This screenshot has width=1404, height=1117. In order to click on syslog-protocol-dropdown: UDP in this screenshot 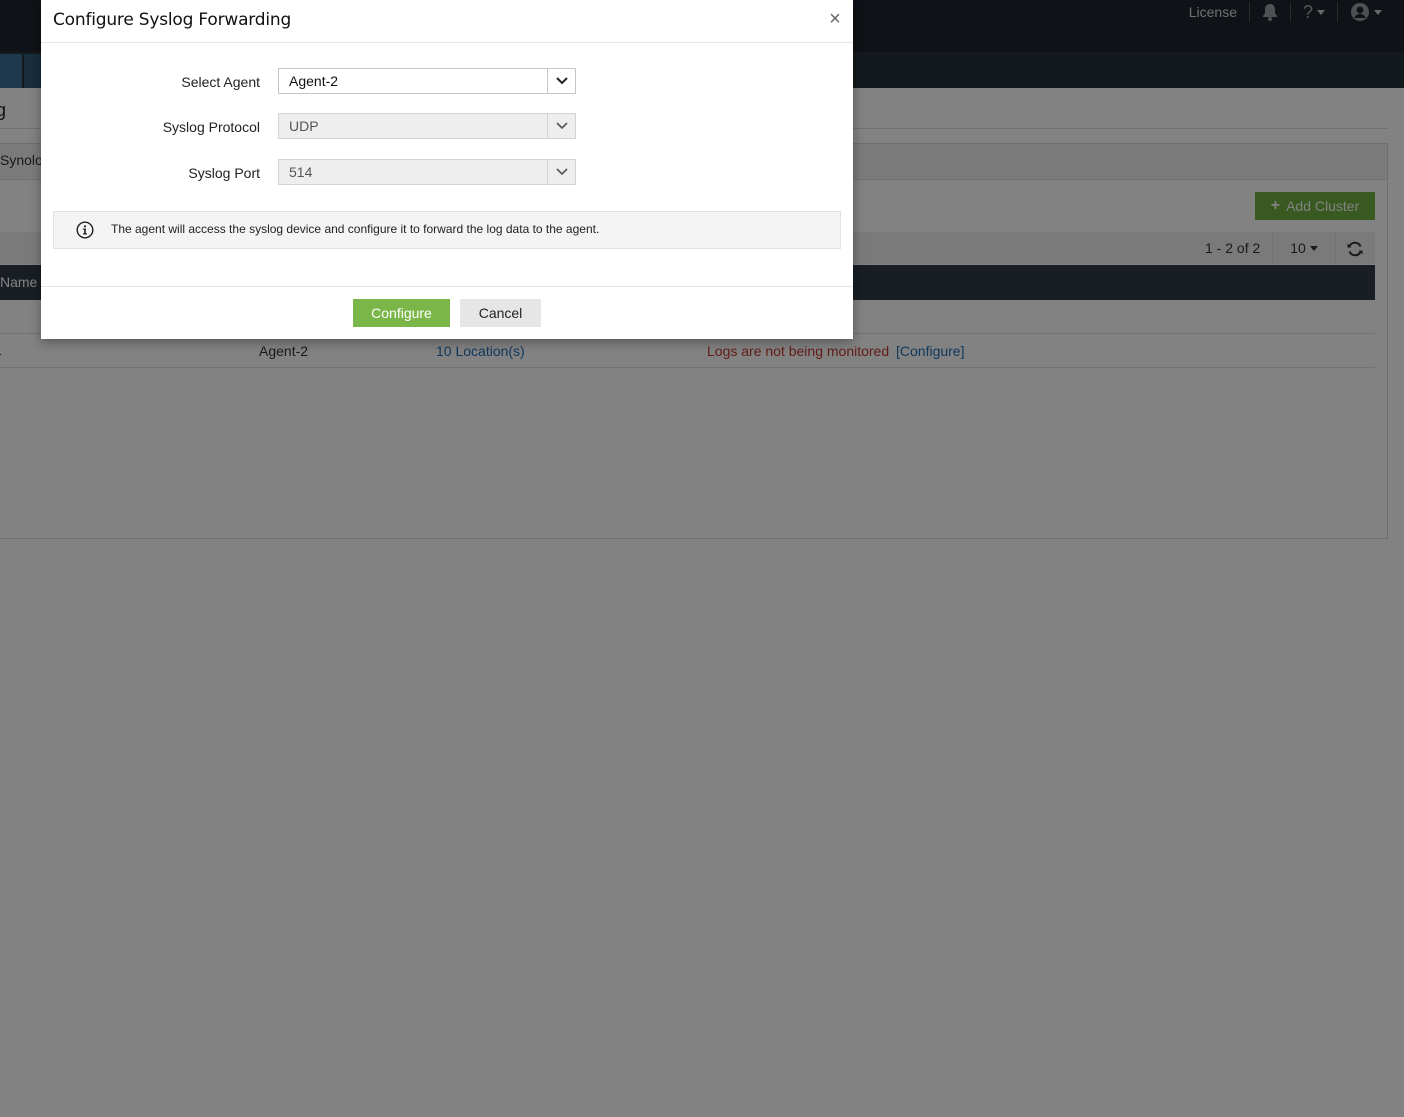, I will do `click(427, 126)`.